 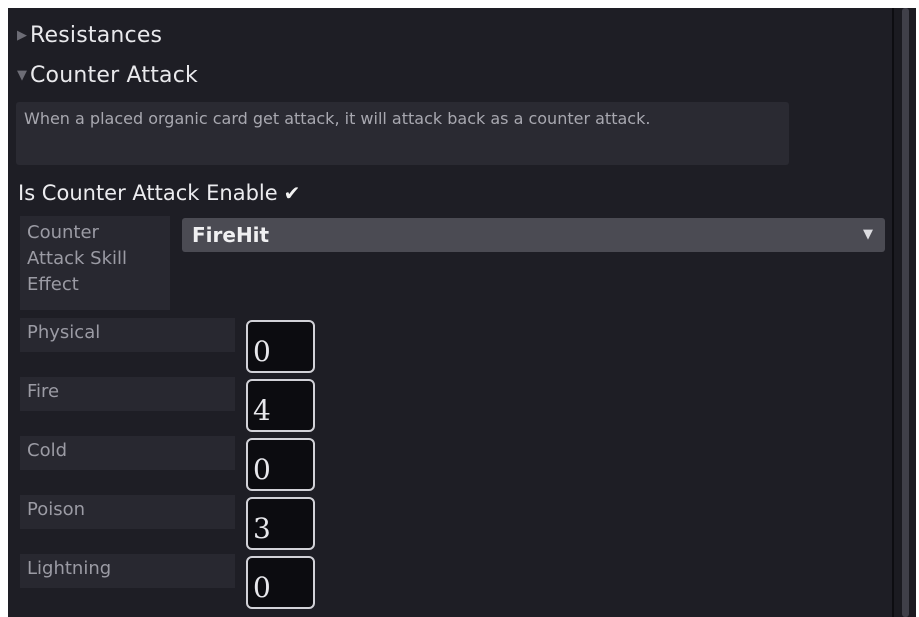 What do you see at coordinates (114, 75) in the screenshot?
I see `foldout-counter-attack-label: Counter Attack` at bounding box center [114, 75].